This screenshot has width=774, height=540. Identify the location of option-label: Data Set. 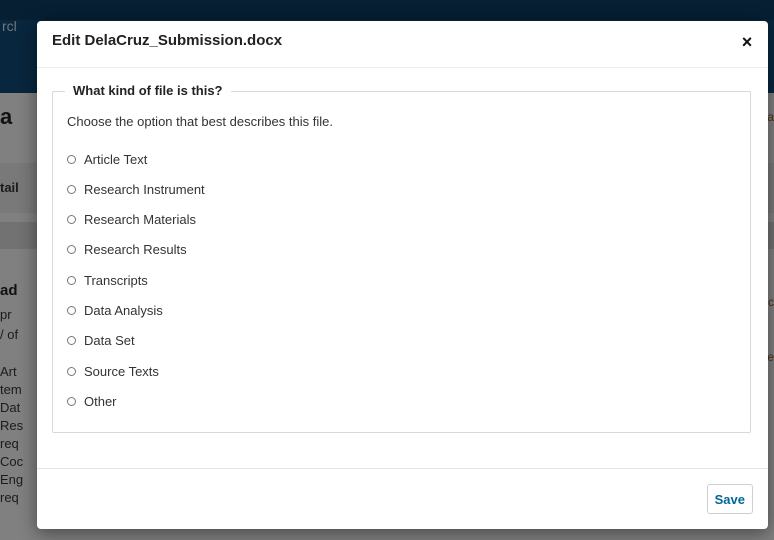
(109, 340).